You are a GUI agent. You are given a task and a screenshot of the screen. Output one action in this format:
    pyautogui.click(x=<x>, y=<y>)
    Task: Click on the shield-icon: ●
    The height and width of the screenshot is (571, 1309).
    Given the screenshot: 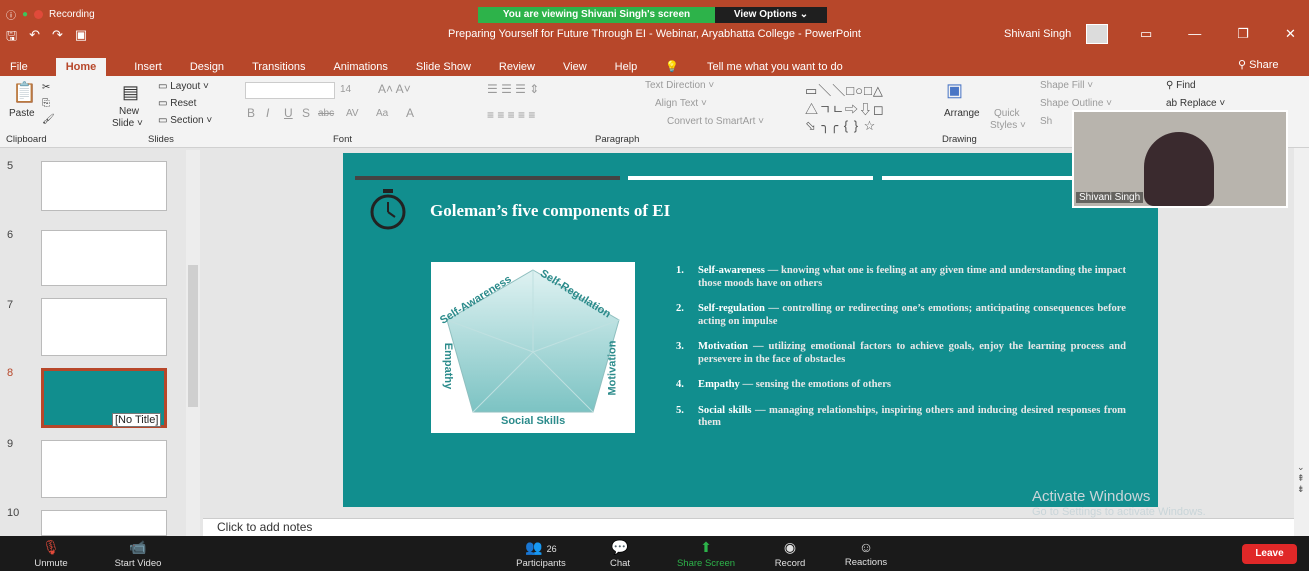 What is the action you would take?
    pyautogui.click(x=25, y=14)
    